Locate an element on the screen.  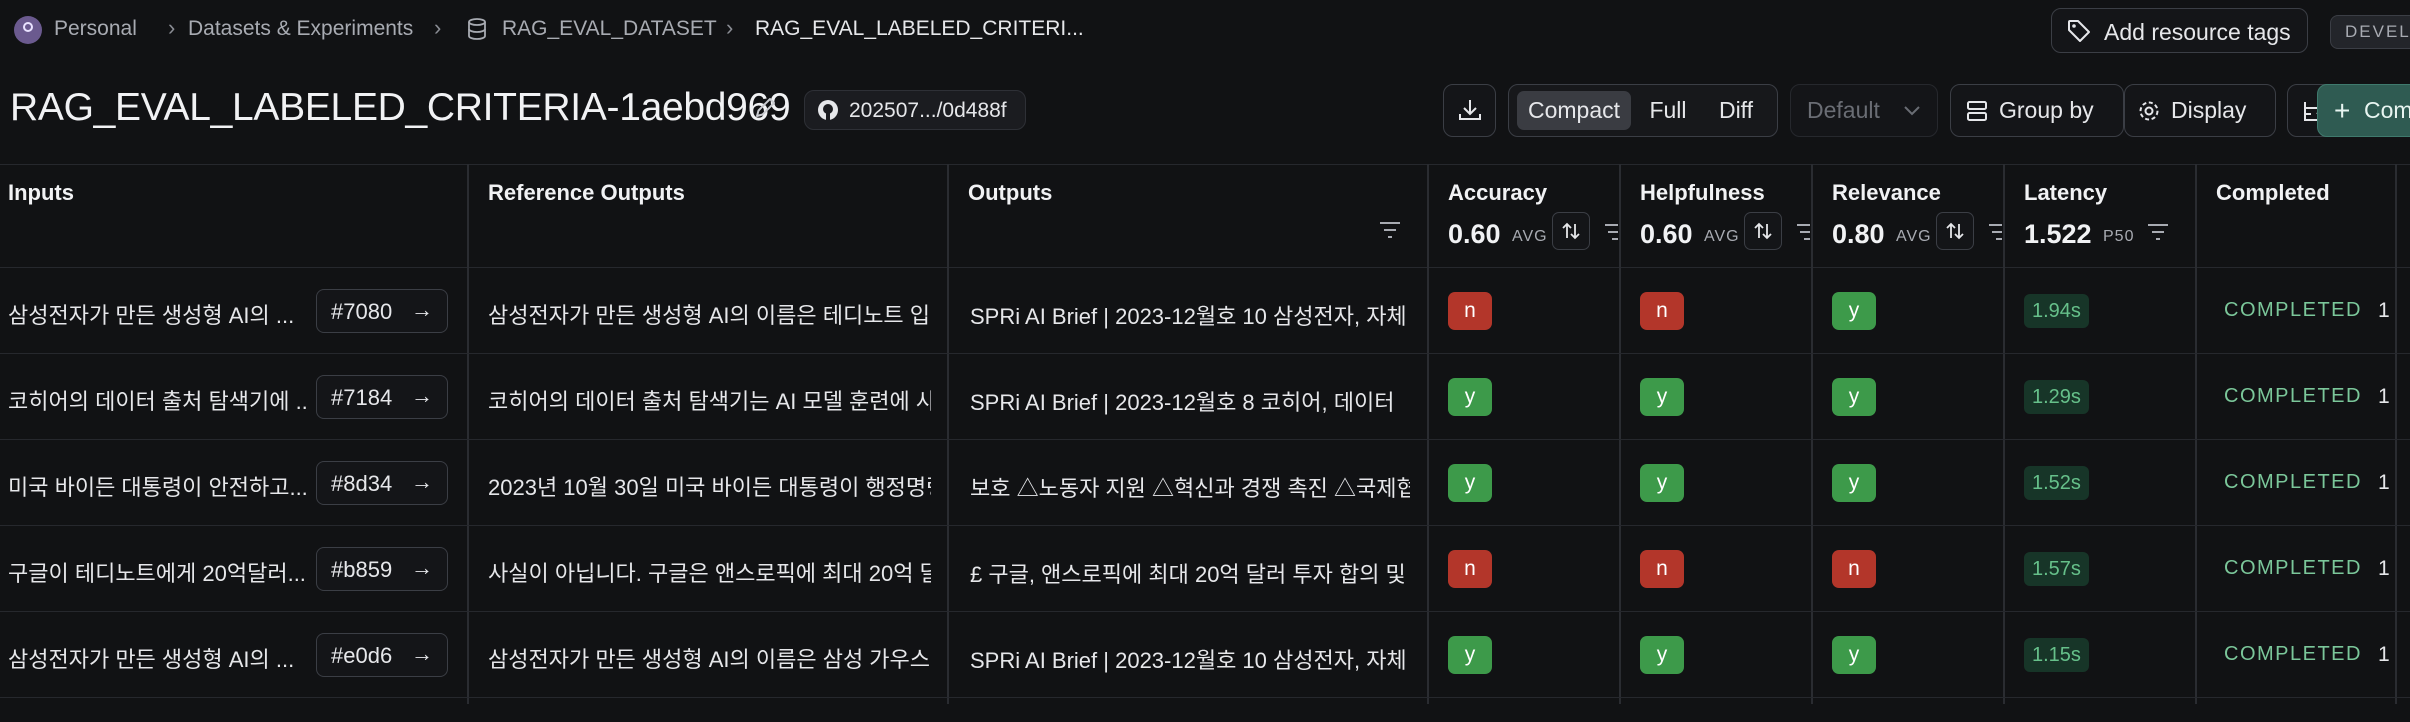
example-id-button: #8d34 → is located at coordinates (382, 483).